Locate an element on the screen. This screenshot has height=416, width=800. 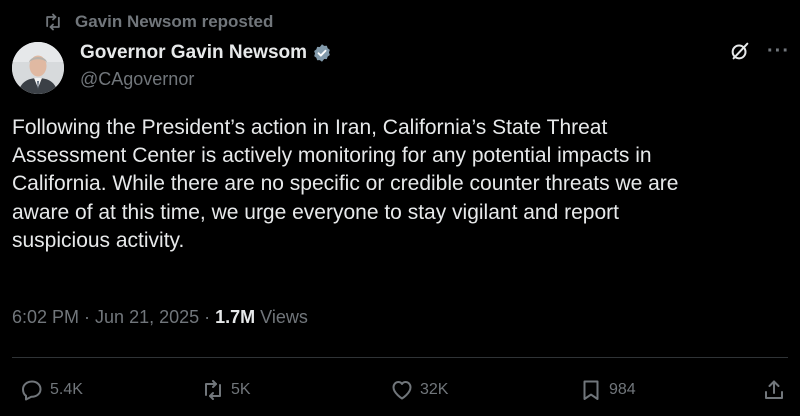
like-button: 32K is located at coordinates (419, 390).